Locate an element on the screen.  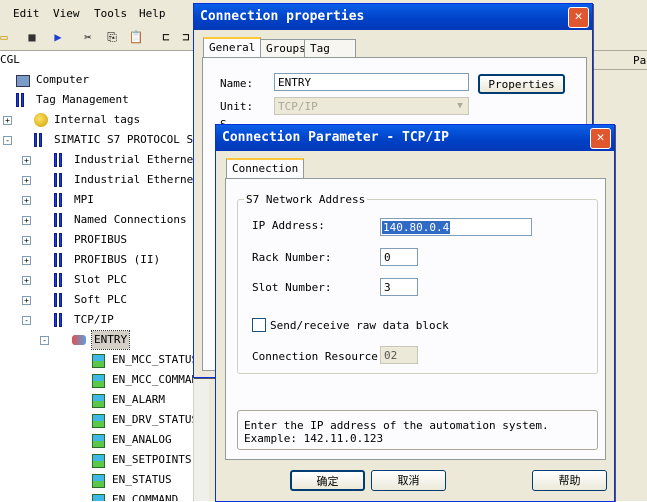
tree-item: + PROFIBUS (II) is located at coordinates (96, 260).